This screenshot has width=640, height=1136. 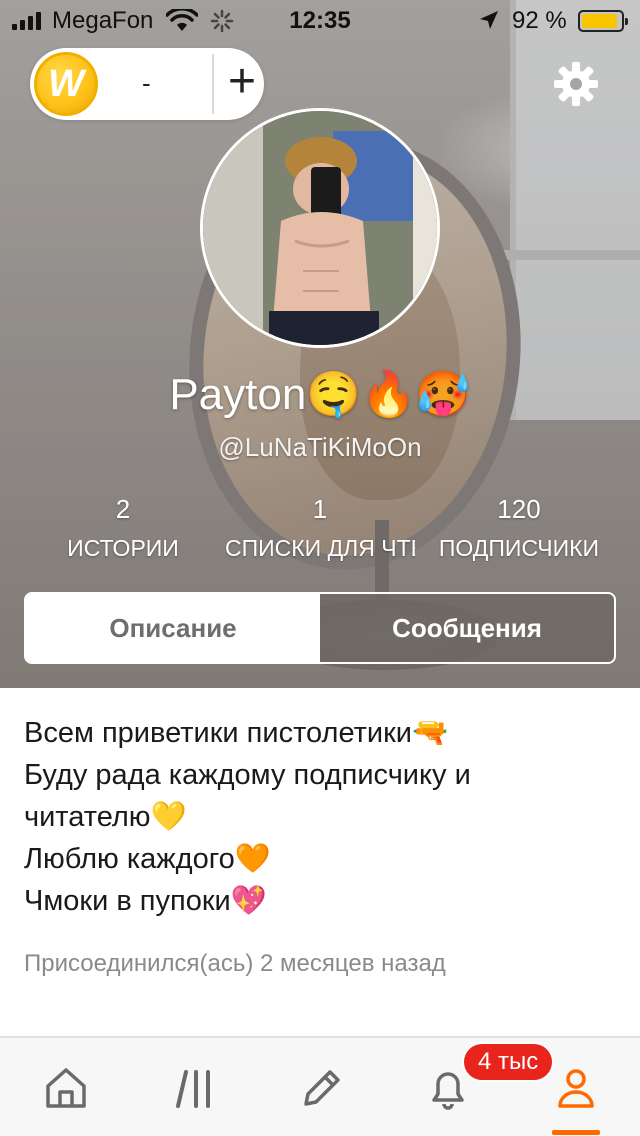 I want to click on profile-tabs: Описание Сообщения, so click(x=320, y=628).